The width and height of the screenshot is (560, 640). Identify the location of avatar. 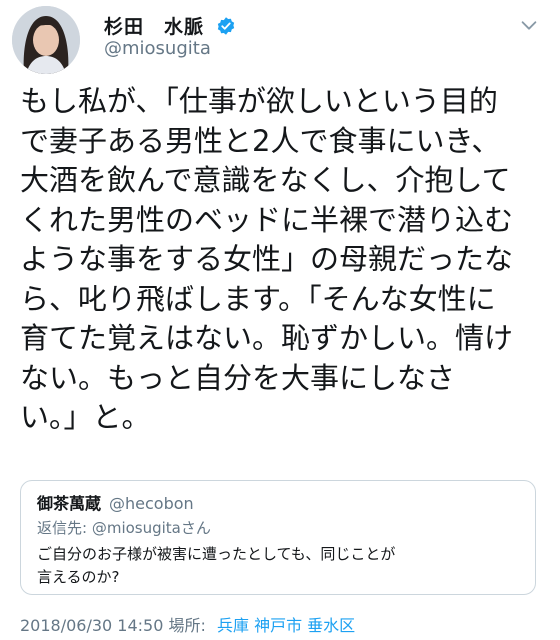
(46, 40).